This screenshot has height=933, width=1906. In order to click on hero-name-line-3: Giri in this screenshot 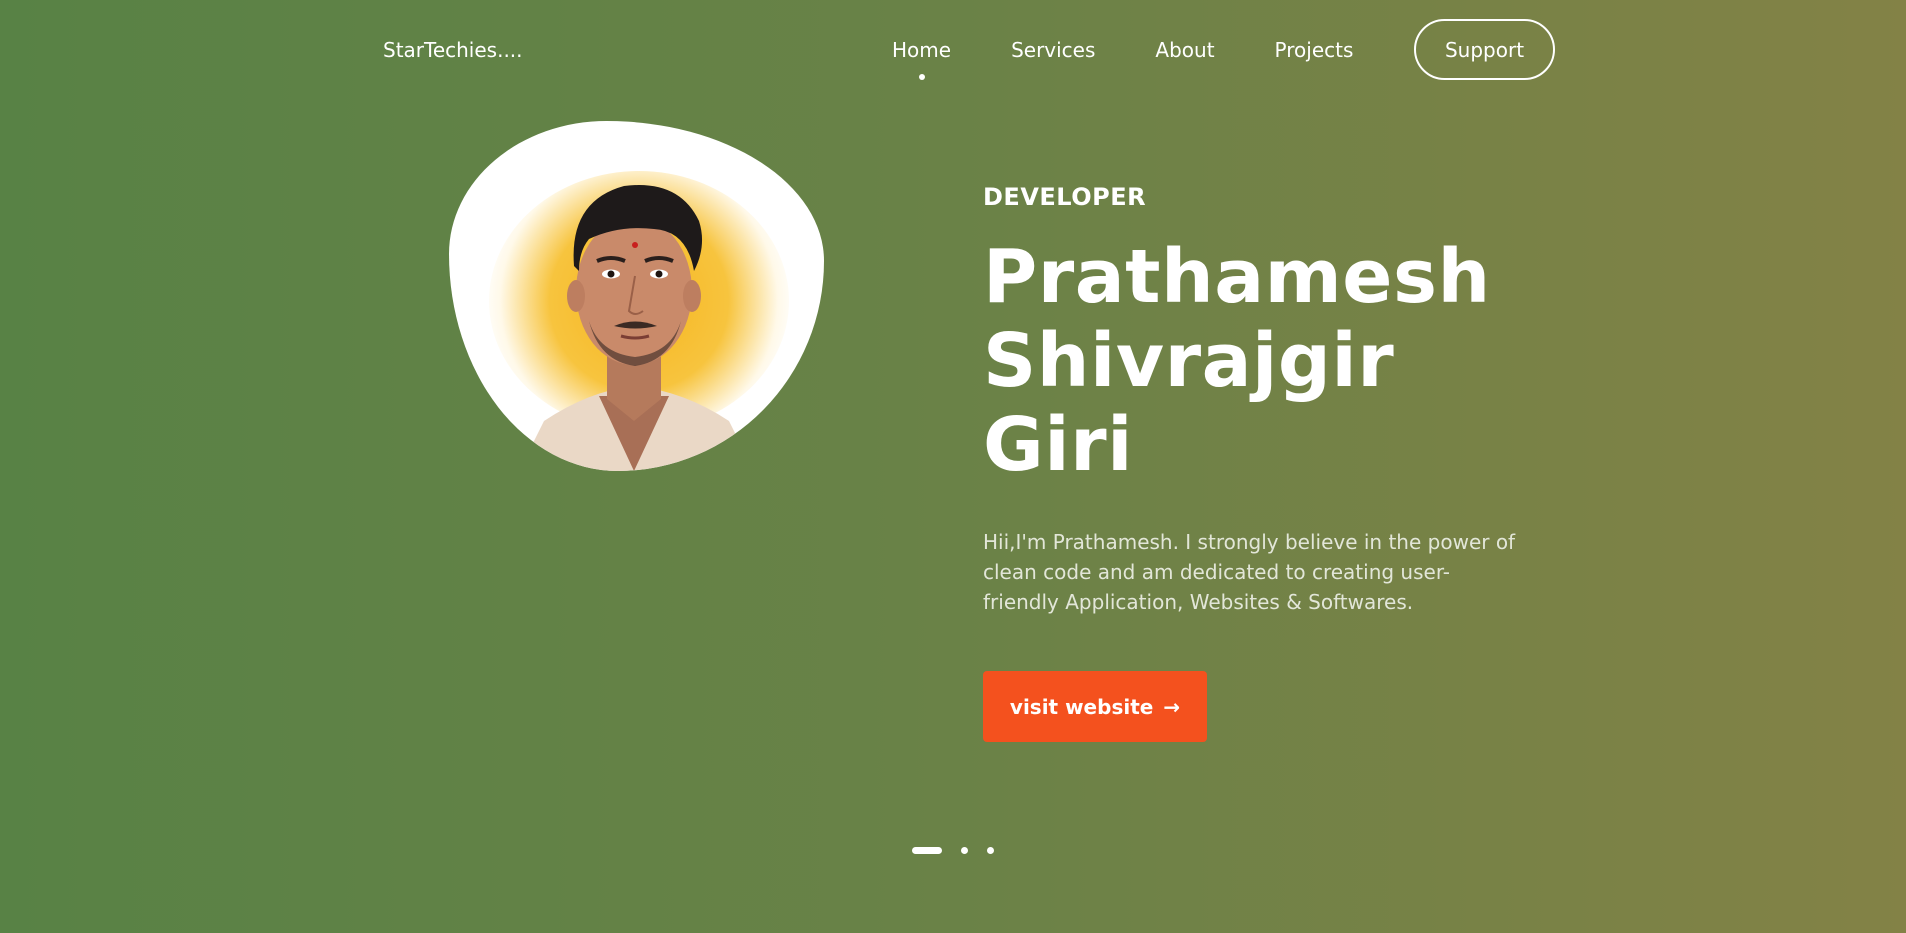, I will do `click(1058, 445)`.